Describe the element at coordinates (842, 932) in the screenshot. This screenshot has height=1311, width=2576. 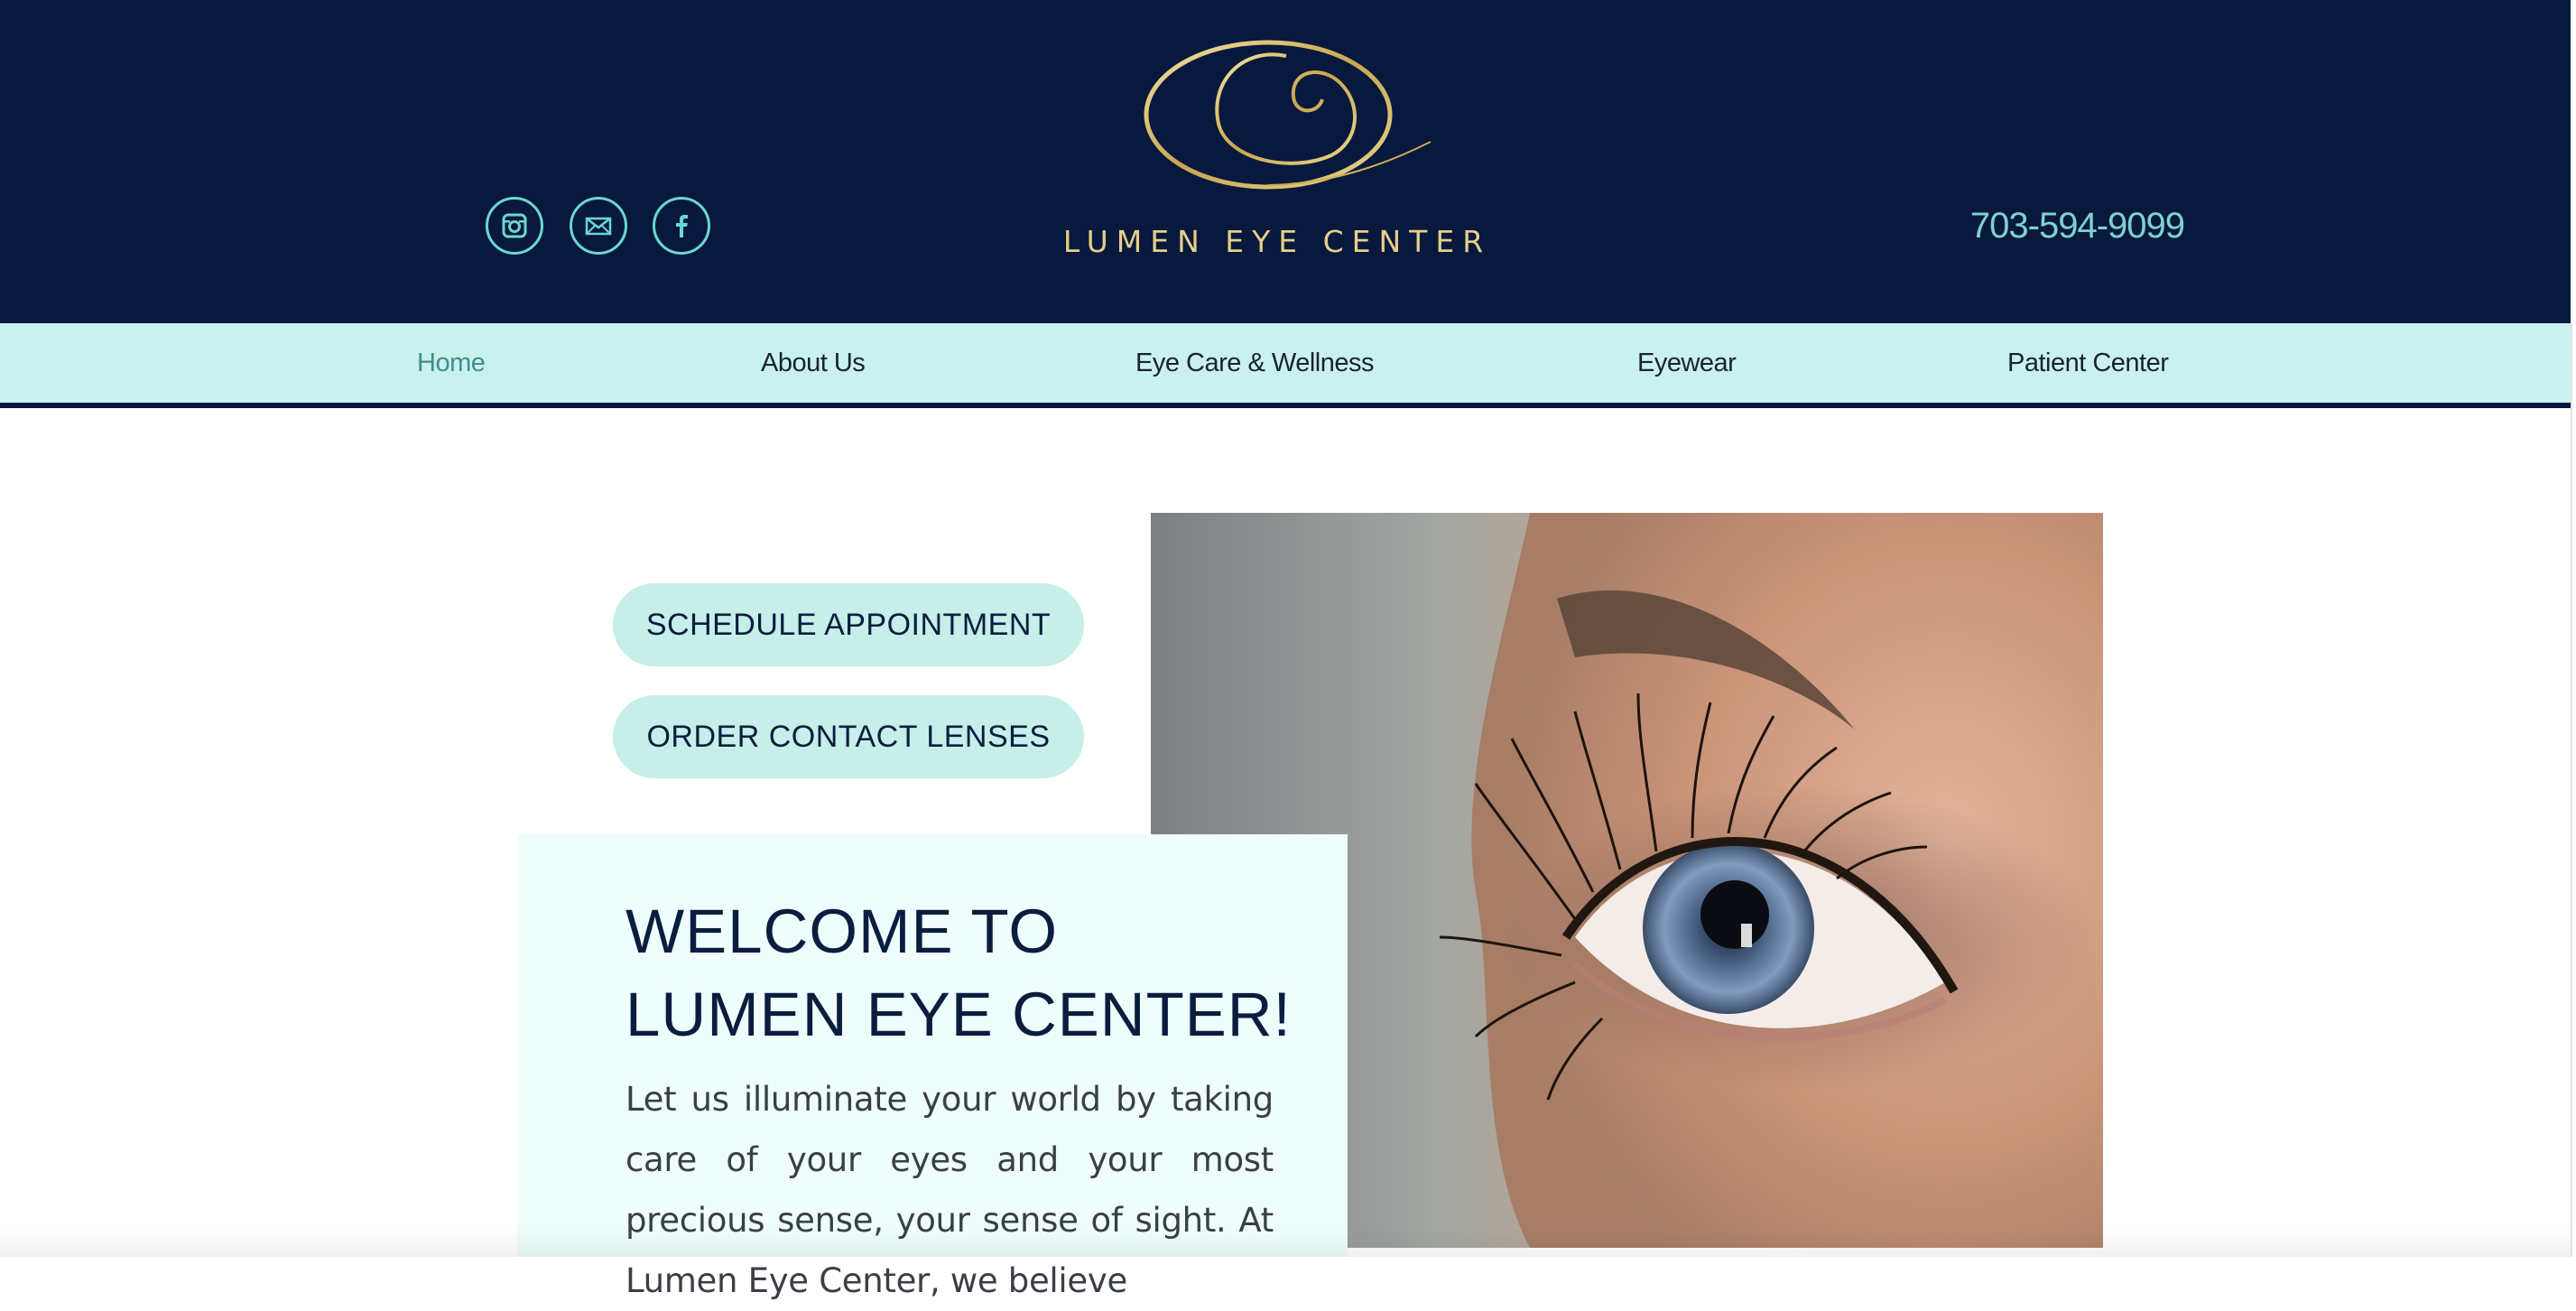
I see `welcome-title-line1: WELCOME TO` at that location.